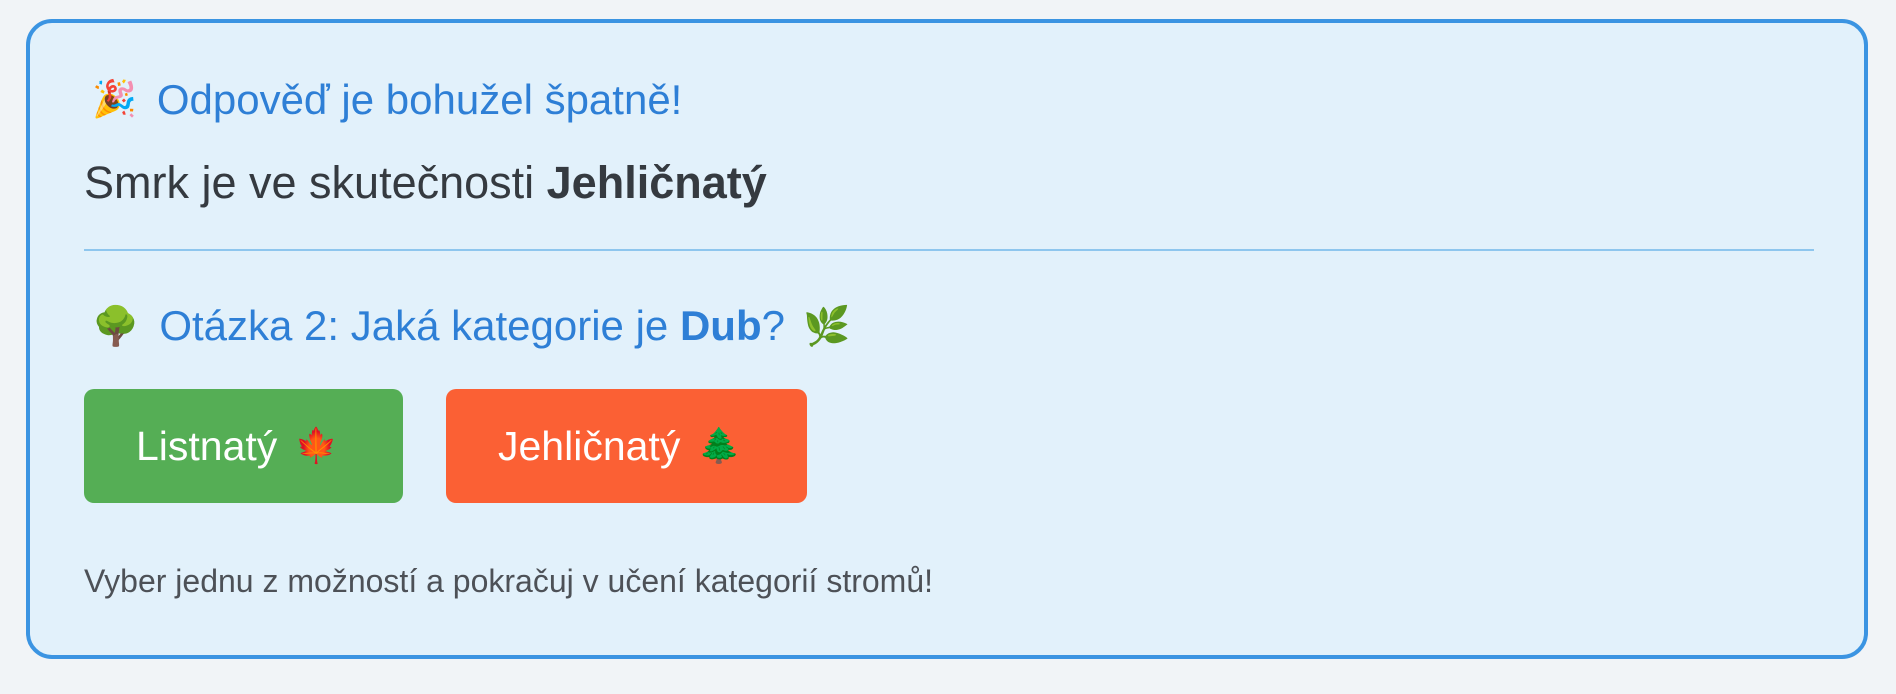 This screenshot has width=1896, height=694. Describe the element at coordinates (114, 99) in the screenshot. I see `party-popper-icon: 🎉` at that location.